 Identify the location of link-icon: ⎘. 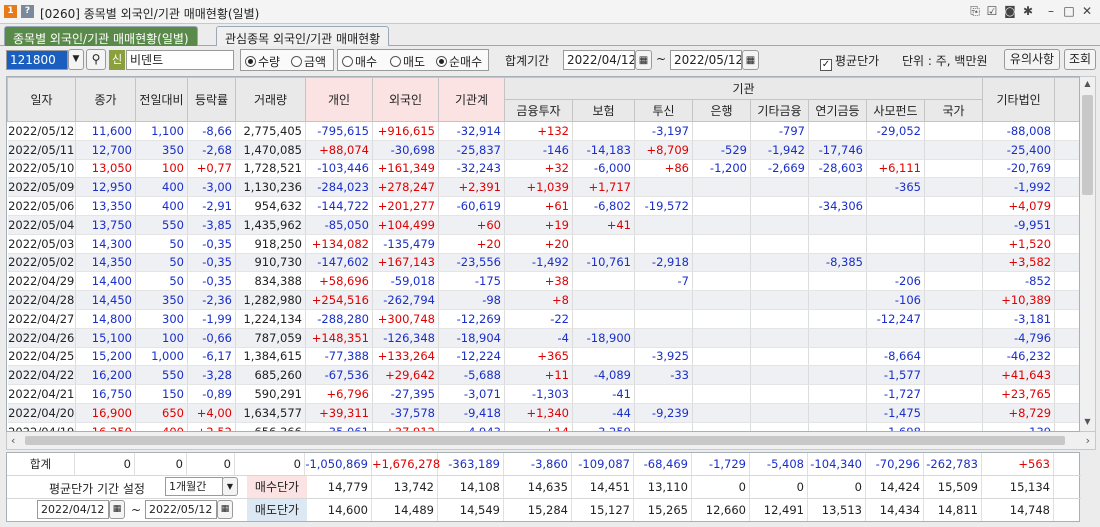
(975, 11).